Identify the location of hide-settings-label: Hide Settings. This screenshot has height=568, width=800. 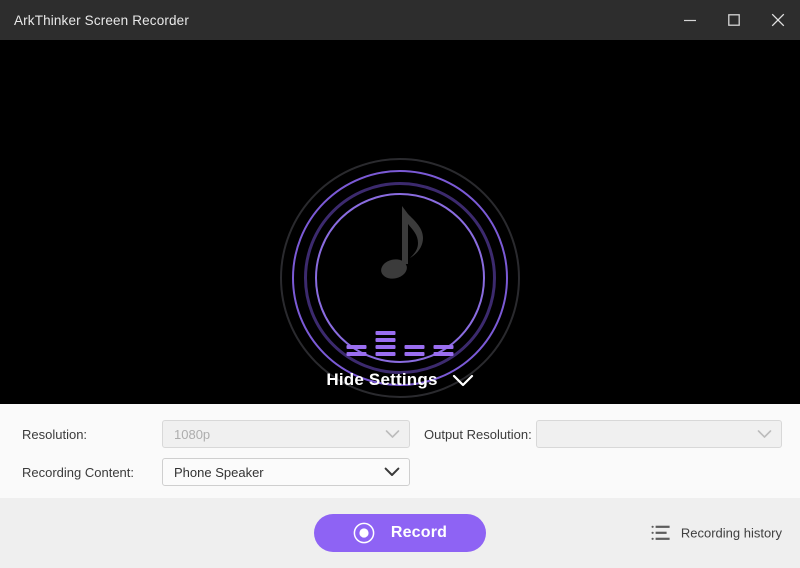
(382, 379).